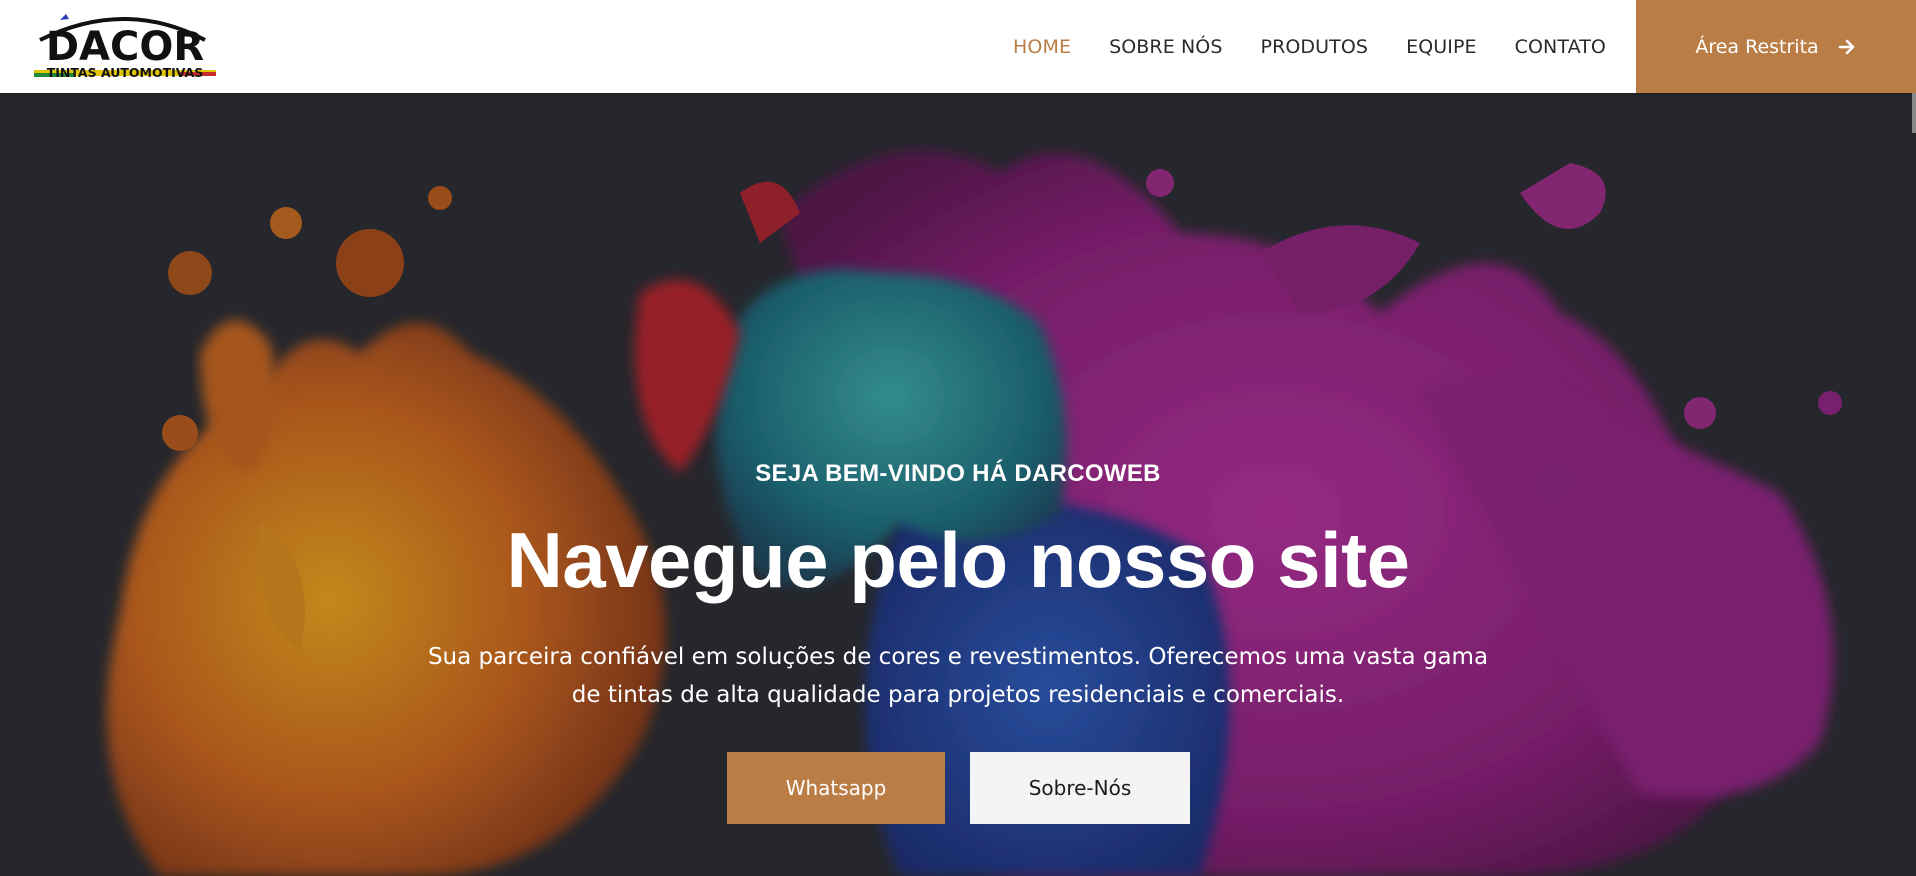  Describe the element at coordinates (1560, 47) in the screenshot. I see `nav-contato: CONTATO` at that location.